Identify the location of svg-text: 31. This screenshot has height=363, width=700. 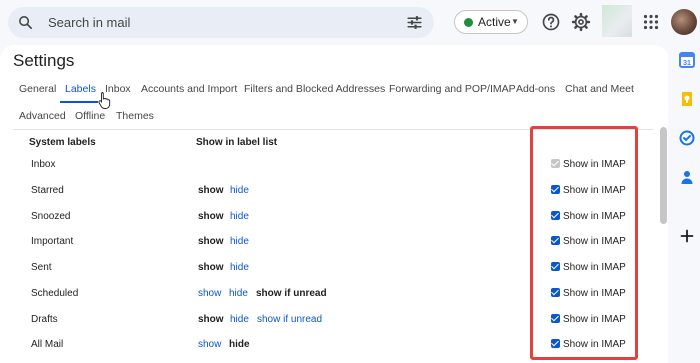
(687, 63).